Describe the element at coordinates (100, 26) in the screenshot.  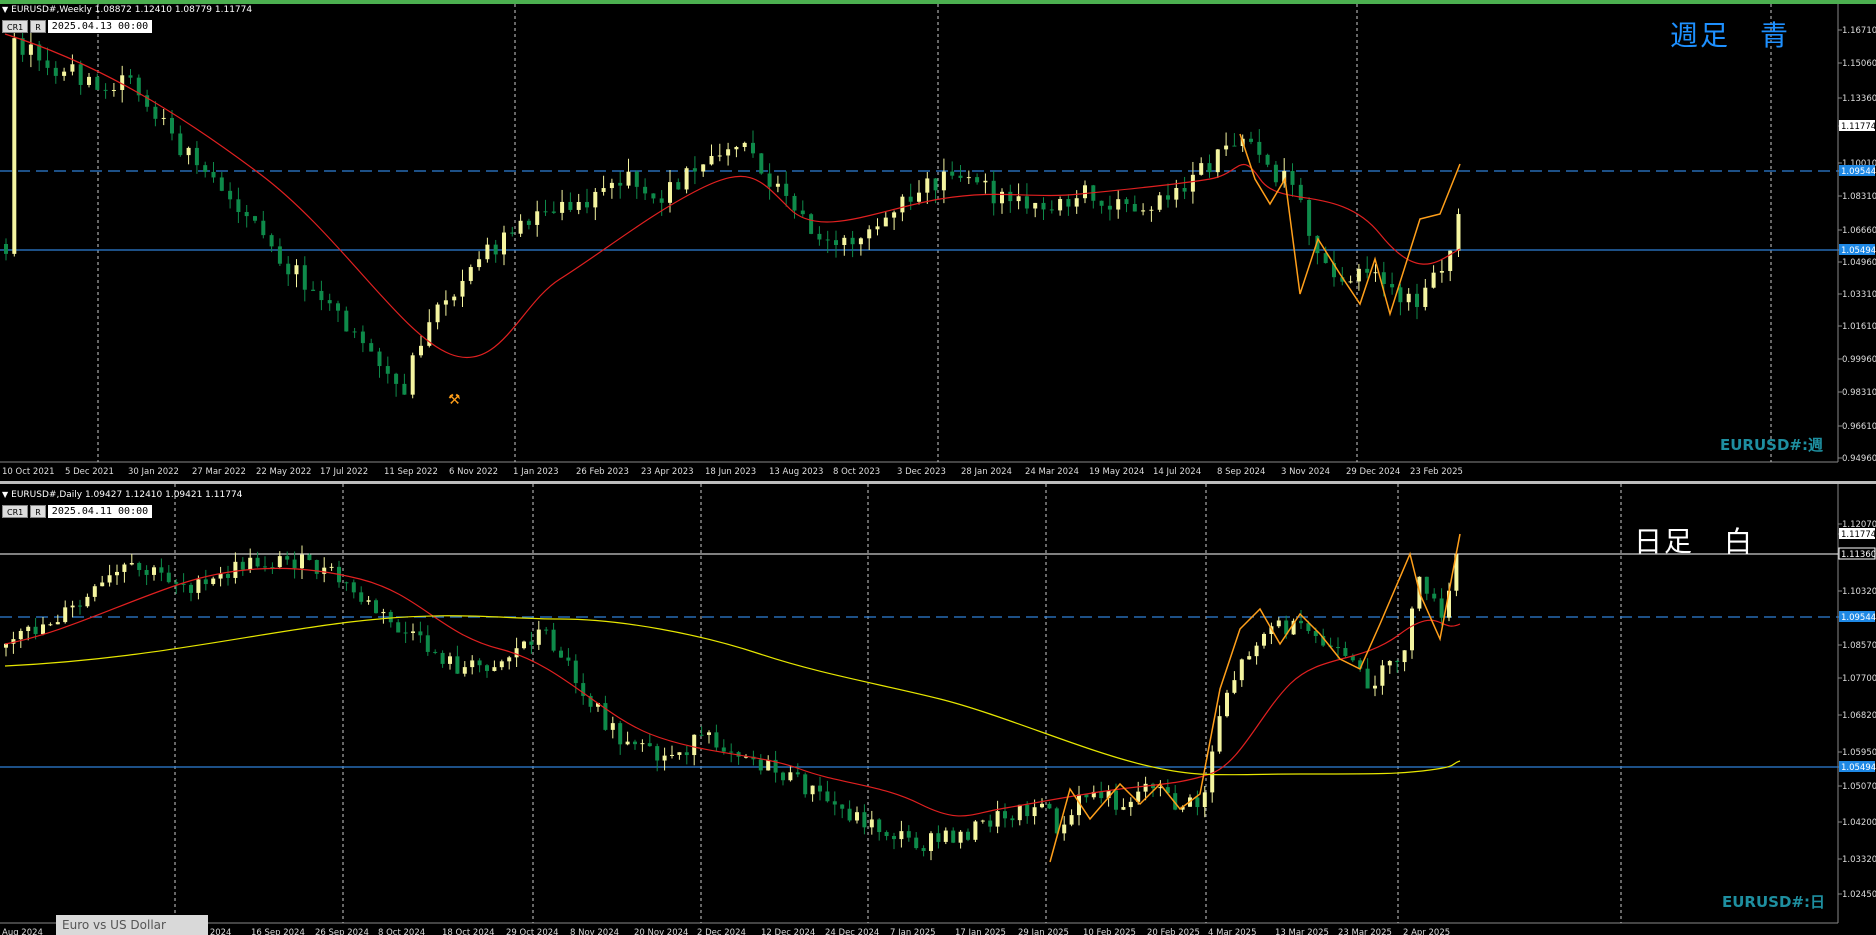
I see `weekly-date-box: 2025.04.13 00:00` at that location.